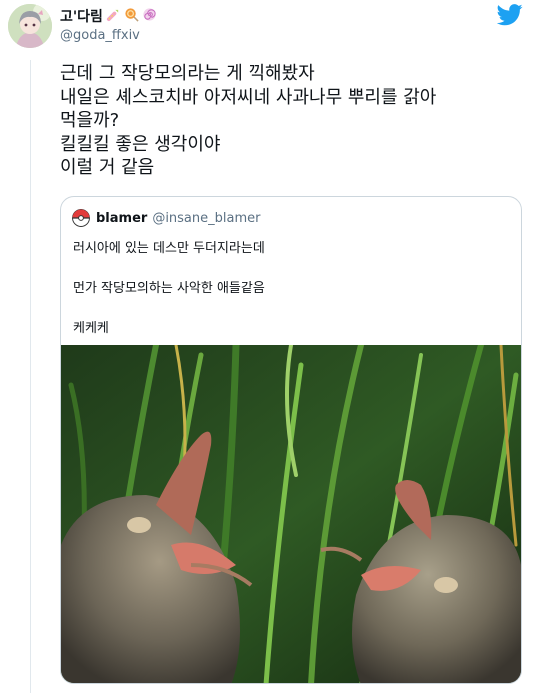 The height and width of the screenshot is (693, 533). I want to click on thread-divider, so click(30, 376).